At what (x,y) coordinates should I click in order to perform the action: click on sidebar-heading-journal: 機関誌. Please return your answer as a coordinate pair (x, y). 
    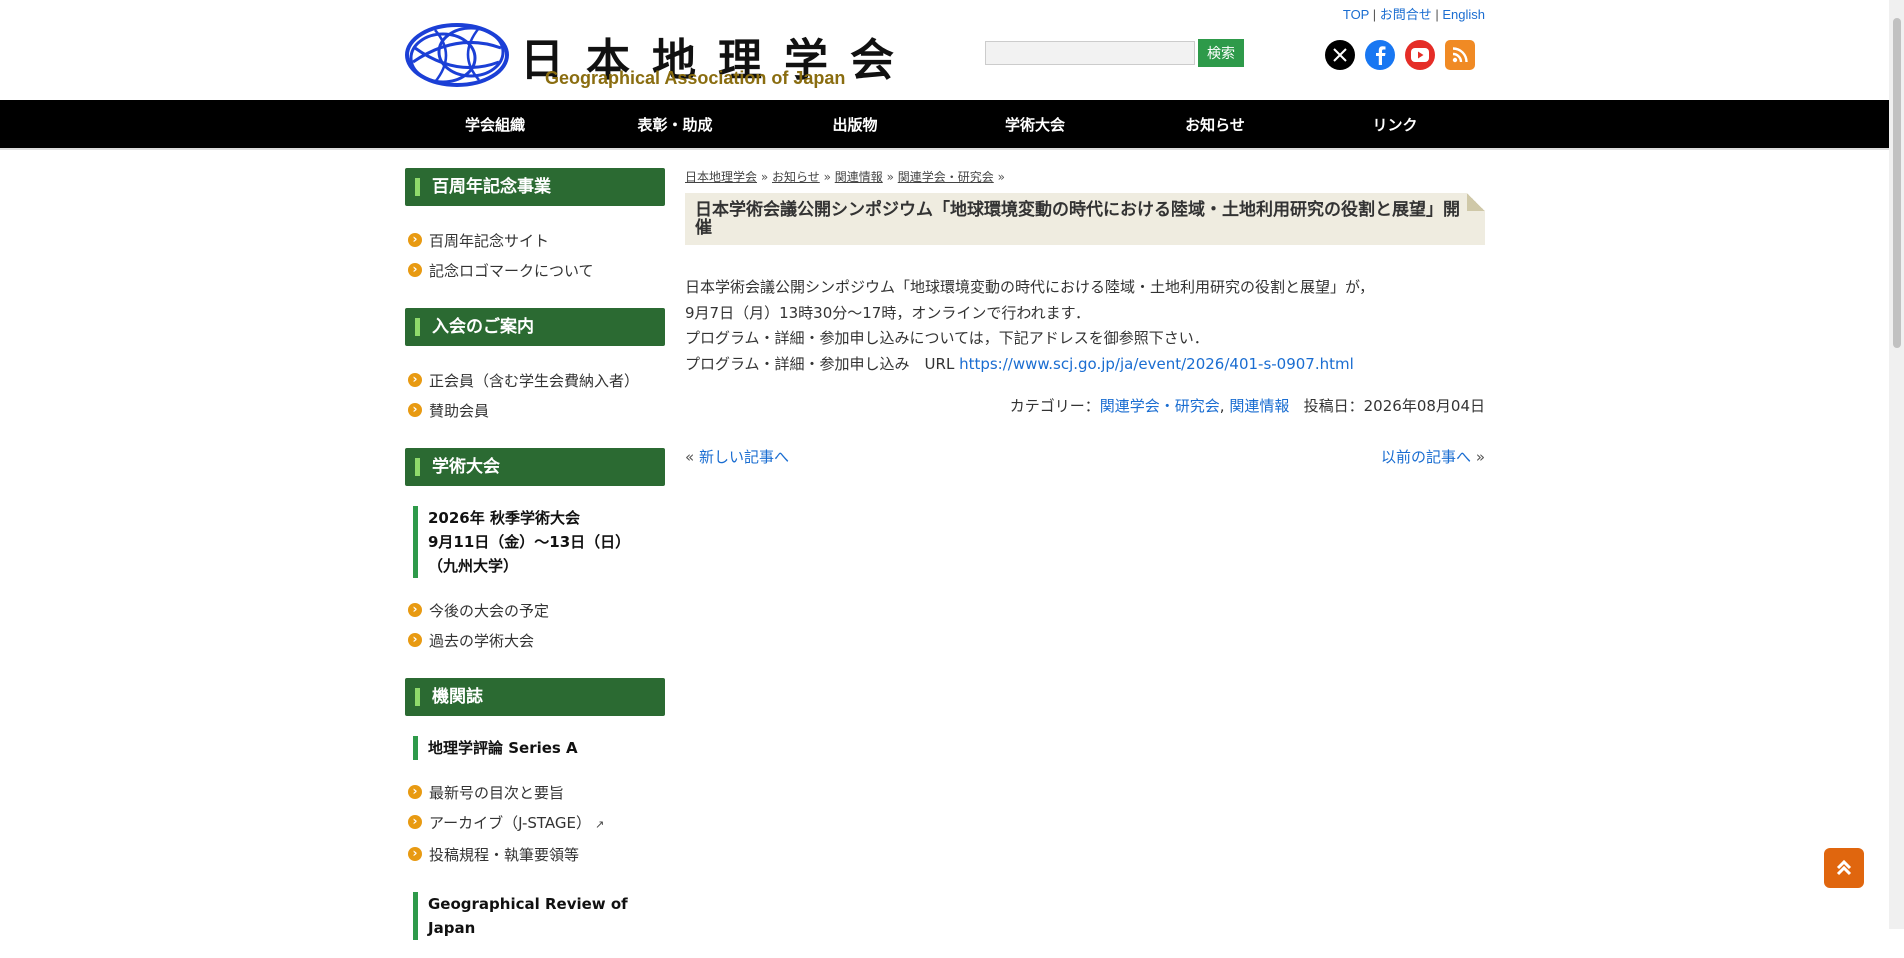
    Looking at the image, I should click on (535, 697).